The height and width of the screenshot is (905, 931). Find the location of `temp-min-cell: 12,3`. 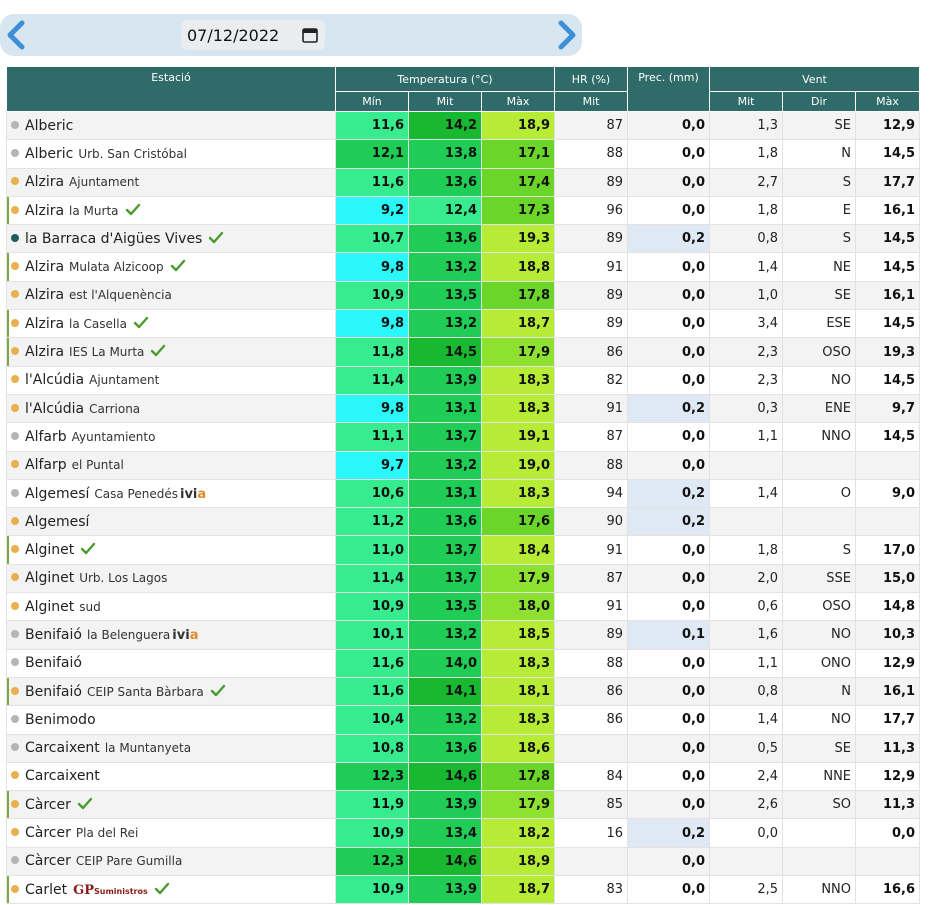

temp-min-cell: 12,3 is located at coordinates (372, 861).